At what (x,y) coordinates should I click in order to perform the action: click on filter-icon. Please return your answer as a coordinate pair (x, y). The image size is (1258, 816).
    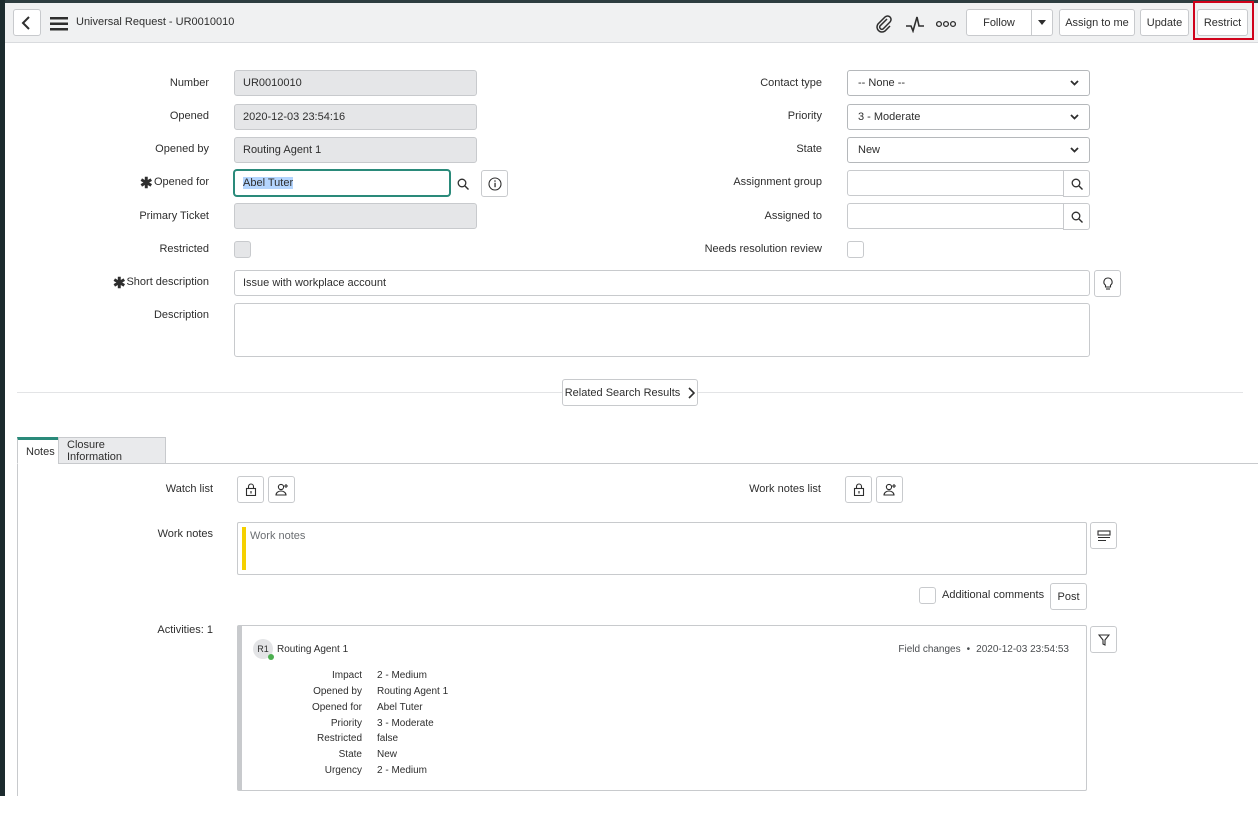
    Looking at the image, I should click on (1103, 639).